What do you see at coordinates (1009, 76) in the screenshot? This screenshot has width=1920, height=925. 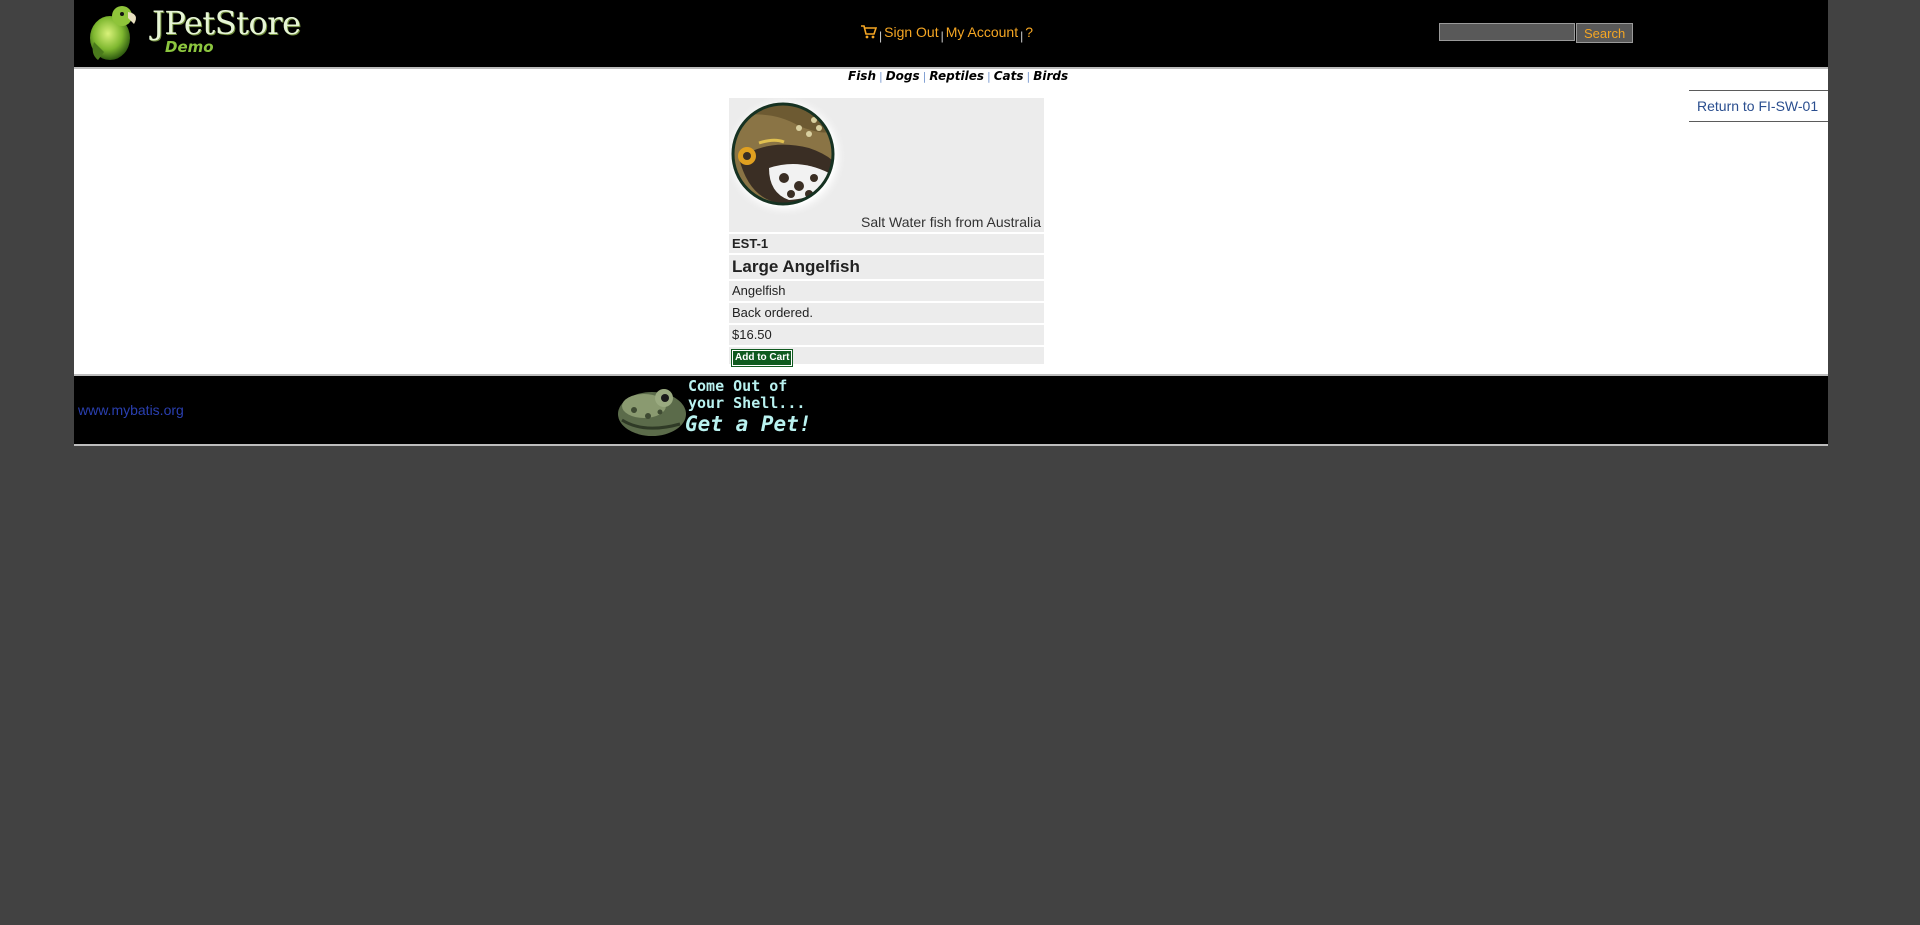 I see `quicklink-cats: Cats` at bounding box center [1009, 76].